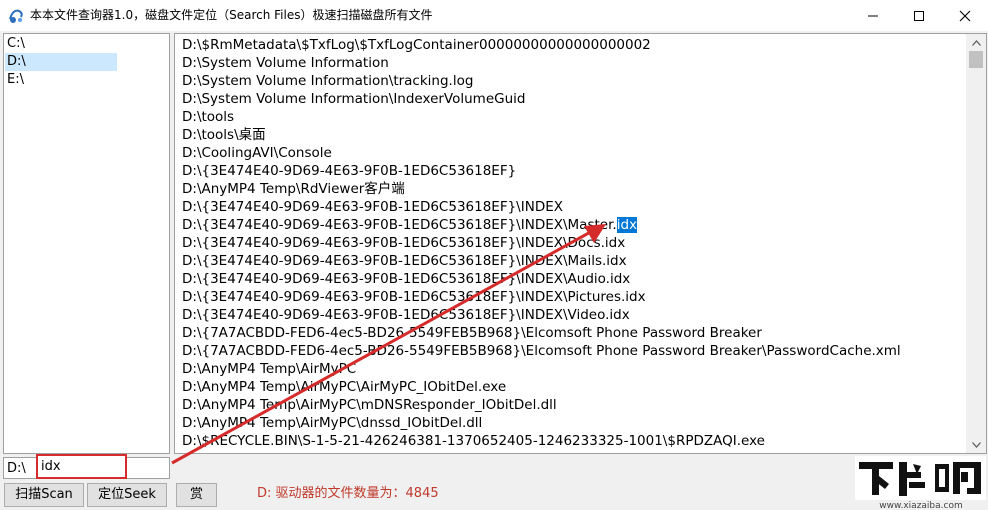 Image resolution: width=988 pixels, height=510 pixels. What do you see at coordinates (16, 16) in the screenshot?
I see `app-logo-icon` at bounding box center [16, 16].